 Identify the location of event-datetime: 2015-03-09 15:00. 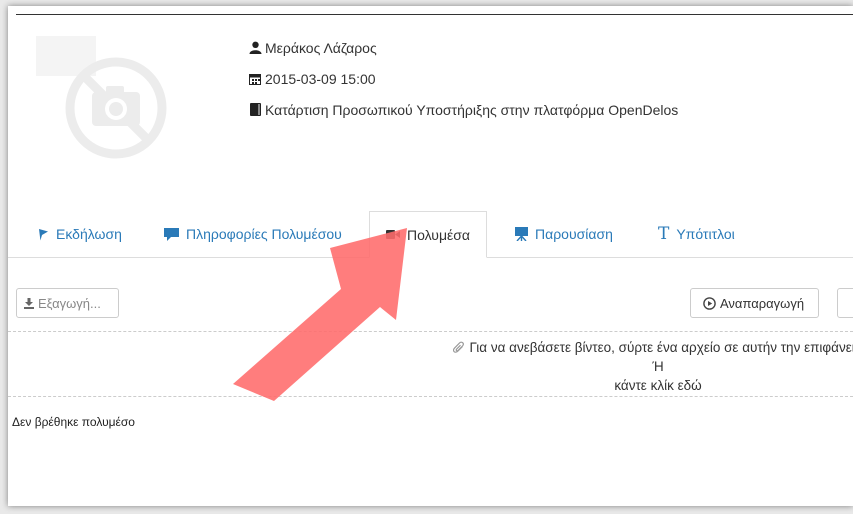
(320, 78).